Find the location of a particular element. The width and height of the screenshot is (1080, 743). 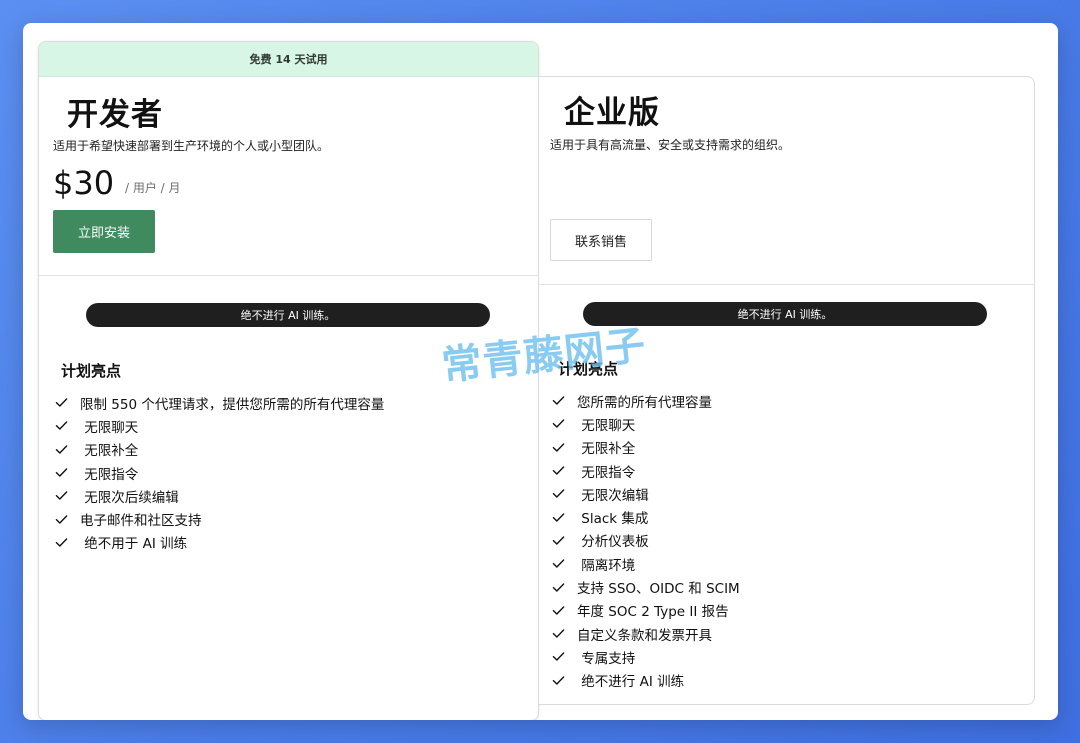

feature-item: 分析仪表板 is located at coordinates (646, 540).